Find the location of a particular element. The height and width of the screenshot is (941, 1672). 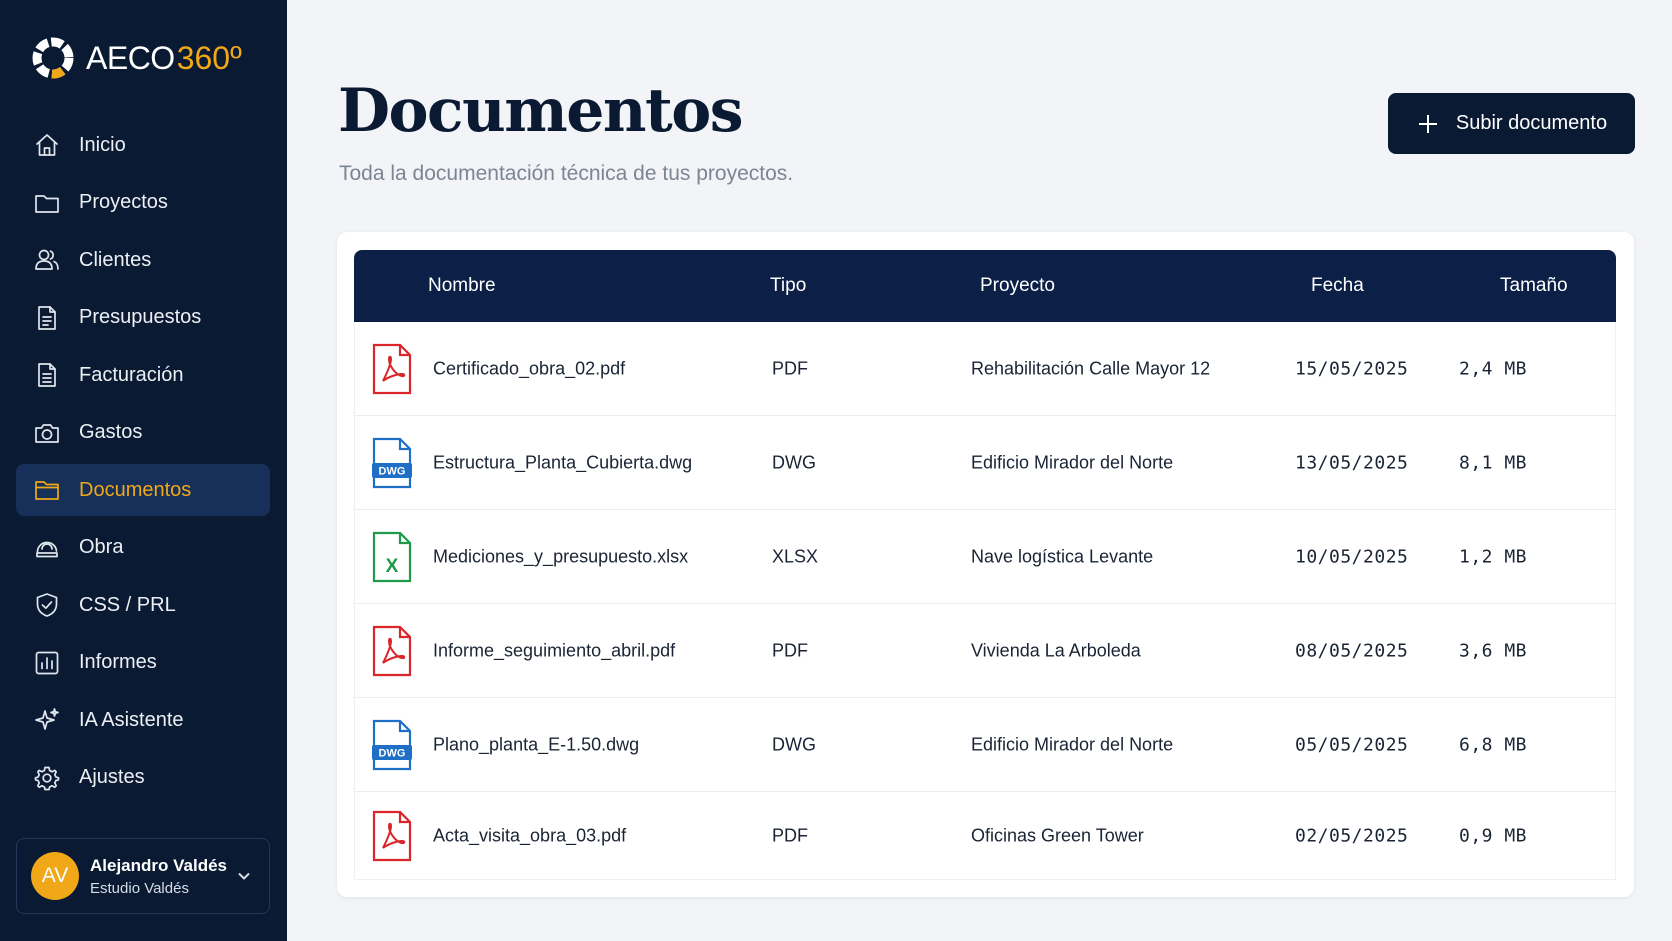

upload-document-label: Subir documento is located at coordinates (1531, 123).